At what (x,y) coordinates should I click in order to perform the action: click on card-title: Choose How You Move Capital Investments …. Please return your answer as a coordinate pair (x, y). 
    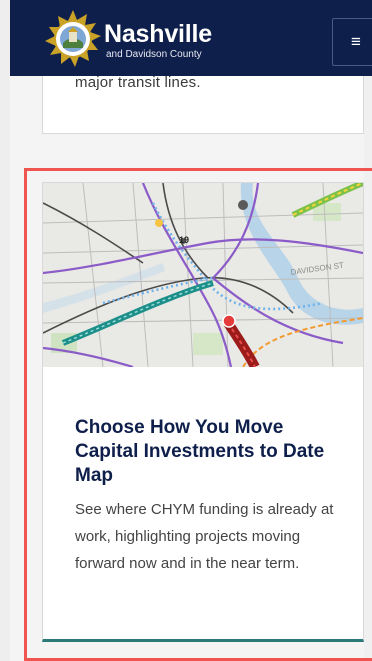
    Looking at the image, I should click on (210, 452).